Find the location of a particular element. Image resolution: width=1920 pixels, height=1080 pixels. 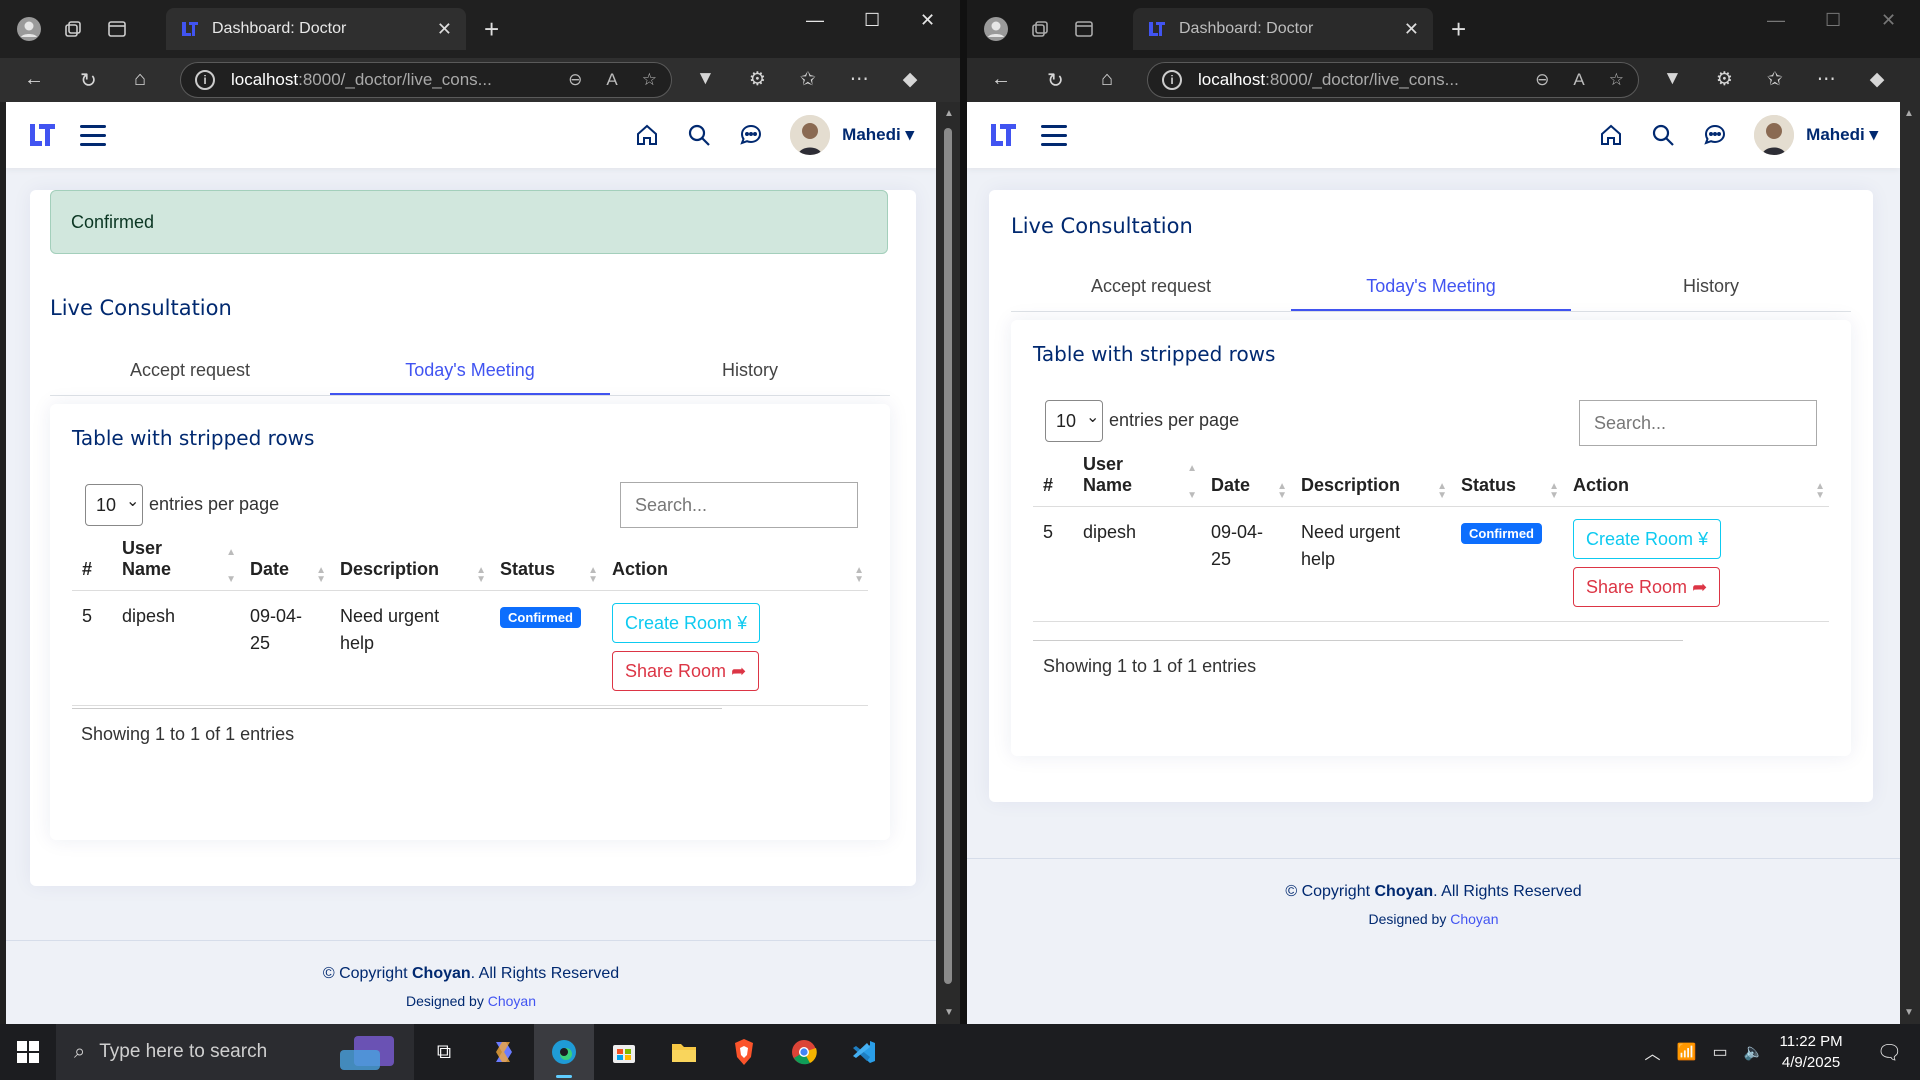

brave-app-icon is located at coordinates (744, 1052).